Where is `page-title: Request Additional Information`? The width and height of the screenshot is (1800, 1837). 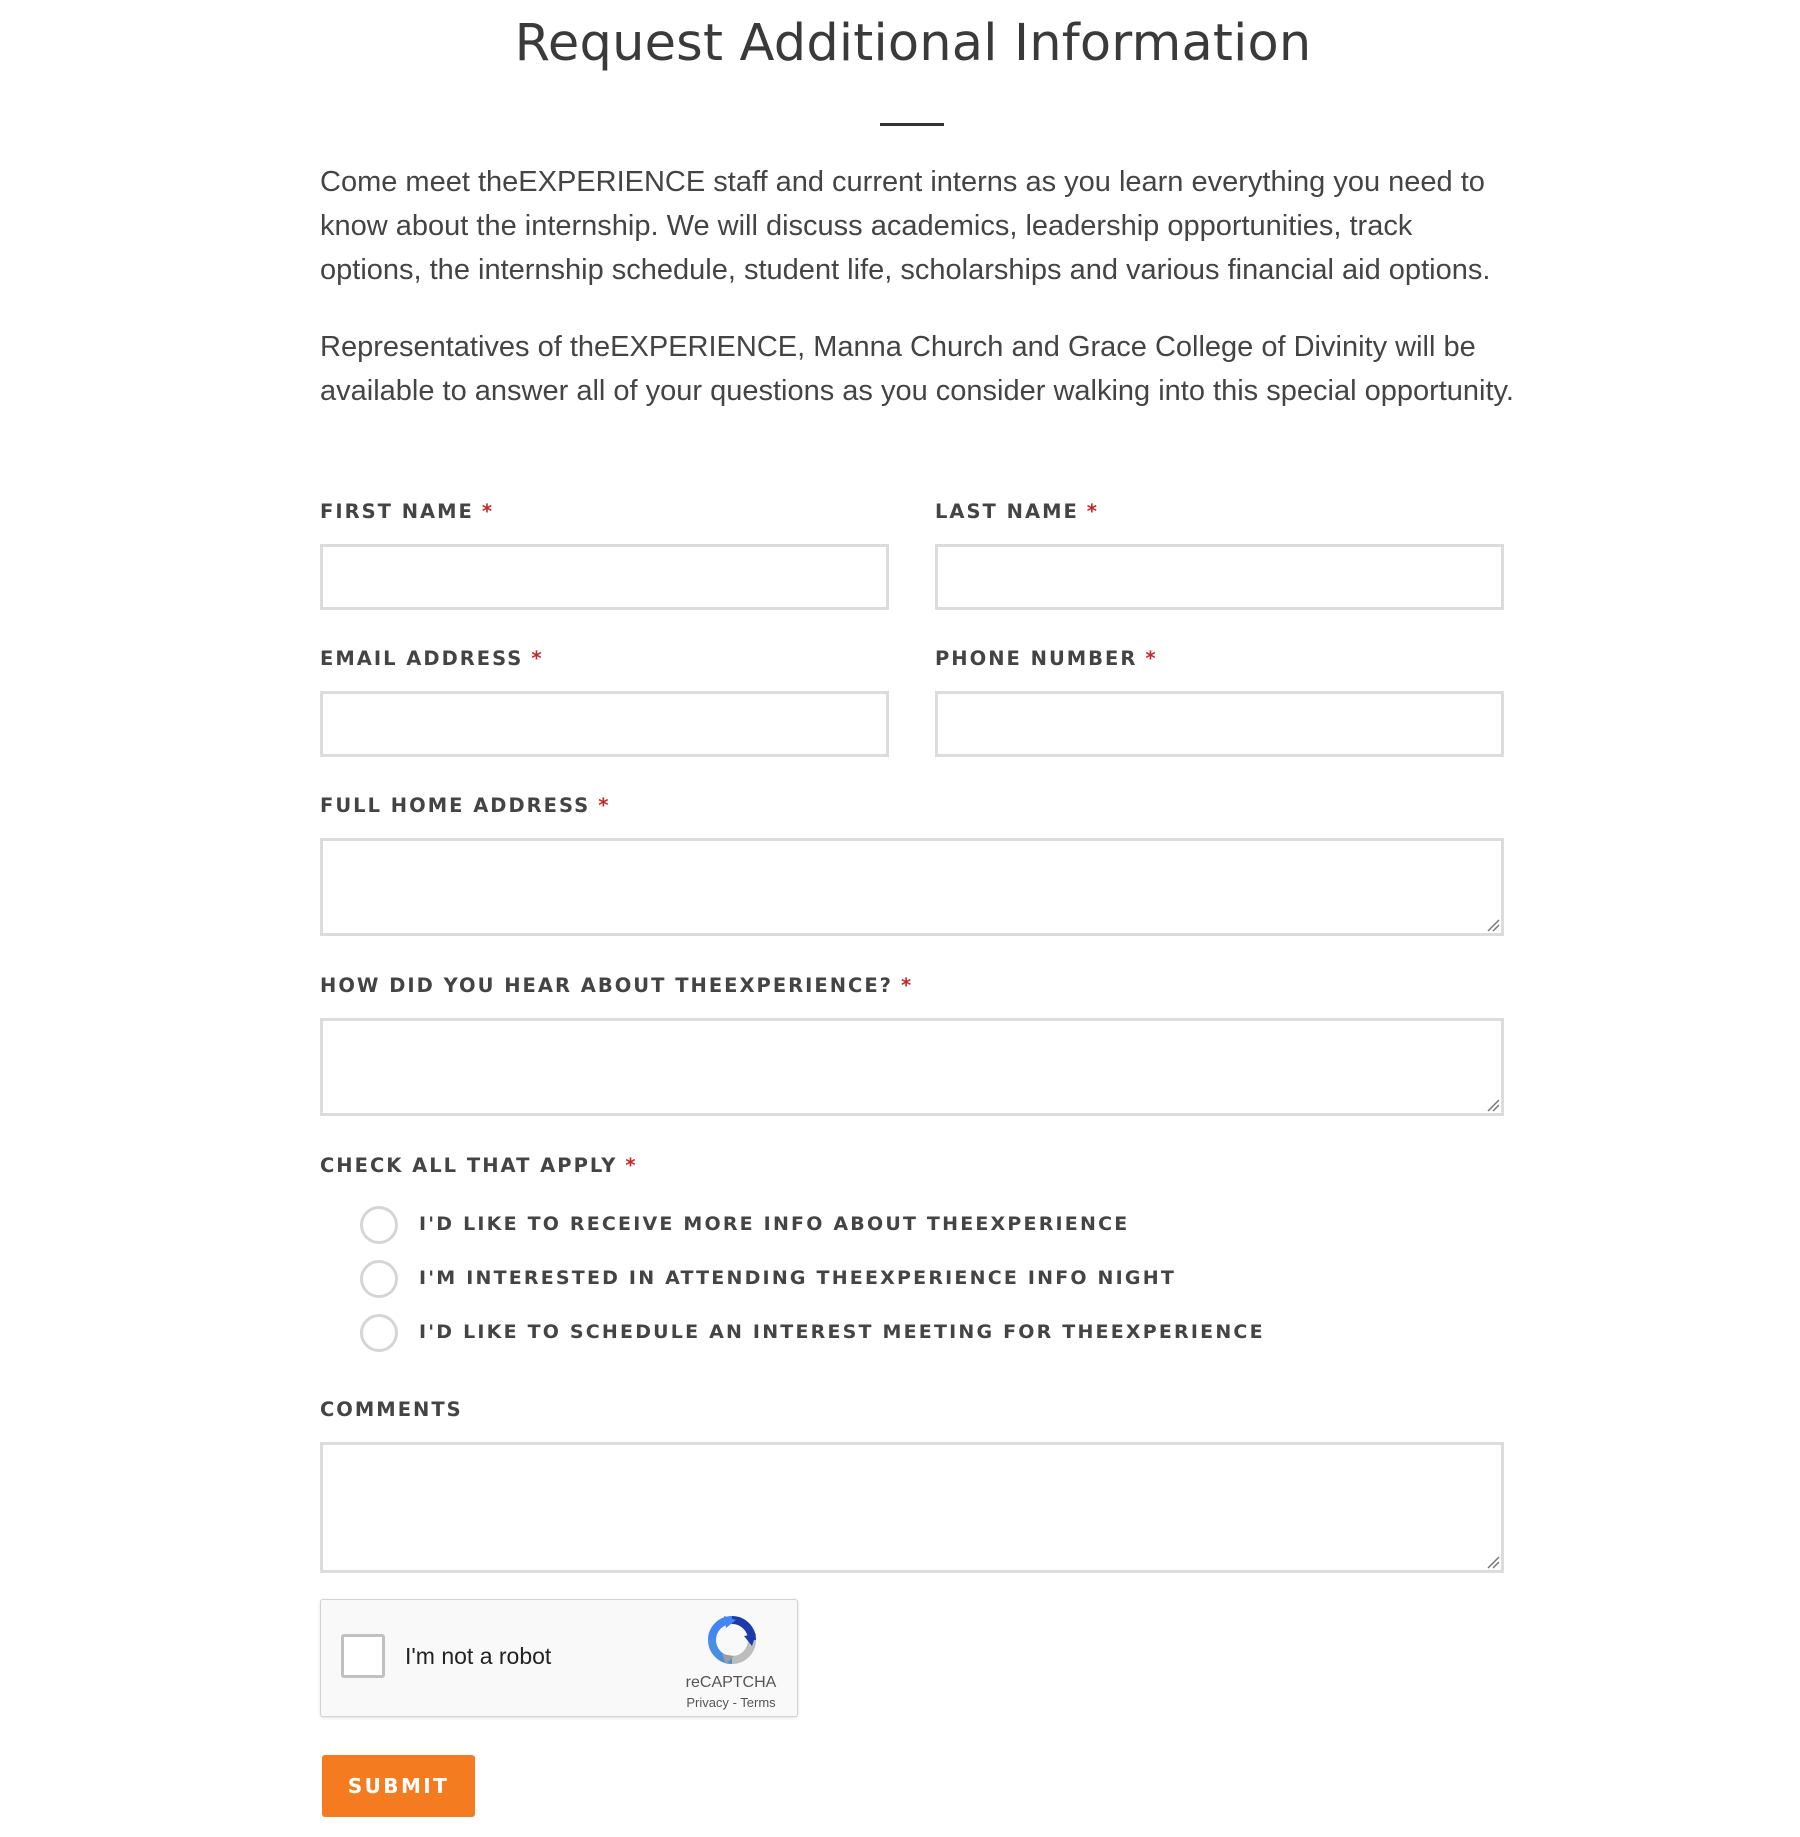 page-title: Request Additional Information is located at coordinates (913, 43).